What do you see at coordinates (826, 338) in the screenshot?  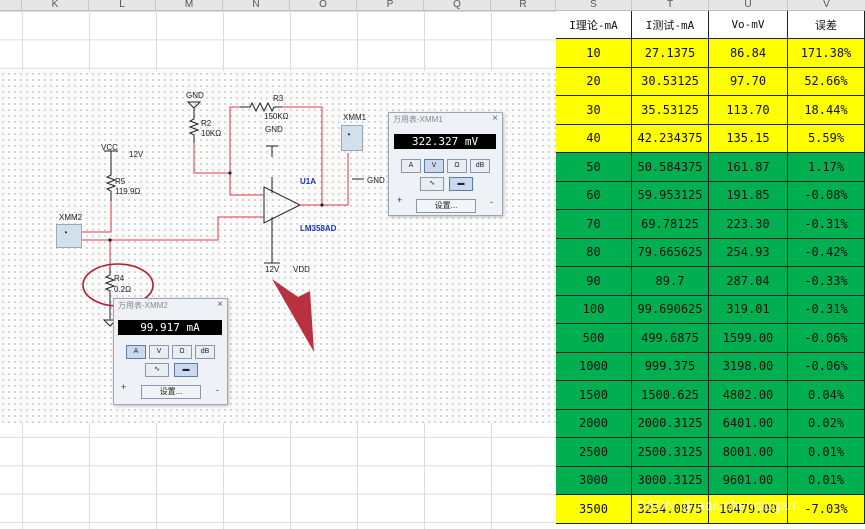 I see `cell-error: -0.06%` at bounding box center [826, 338].